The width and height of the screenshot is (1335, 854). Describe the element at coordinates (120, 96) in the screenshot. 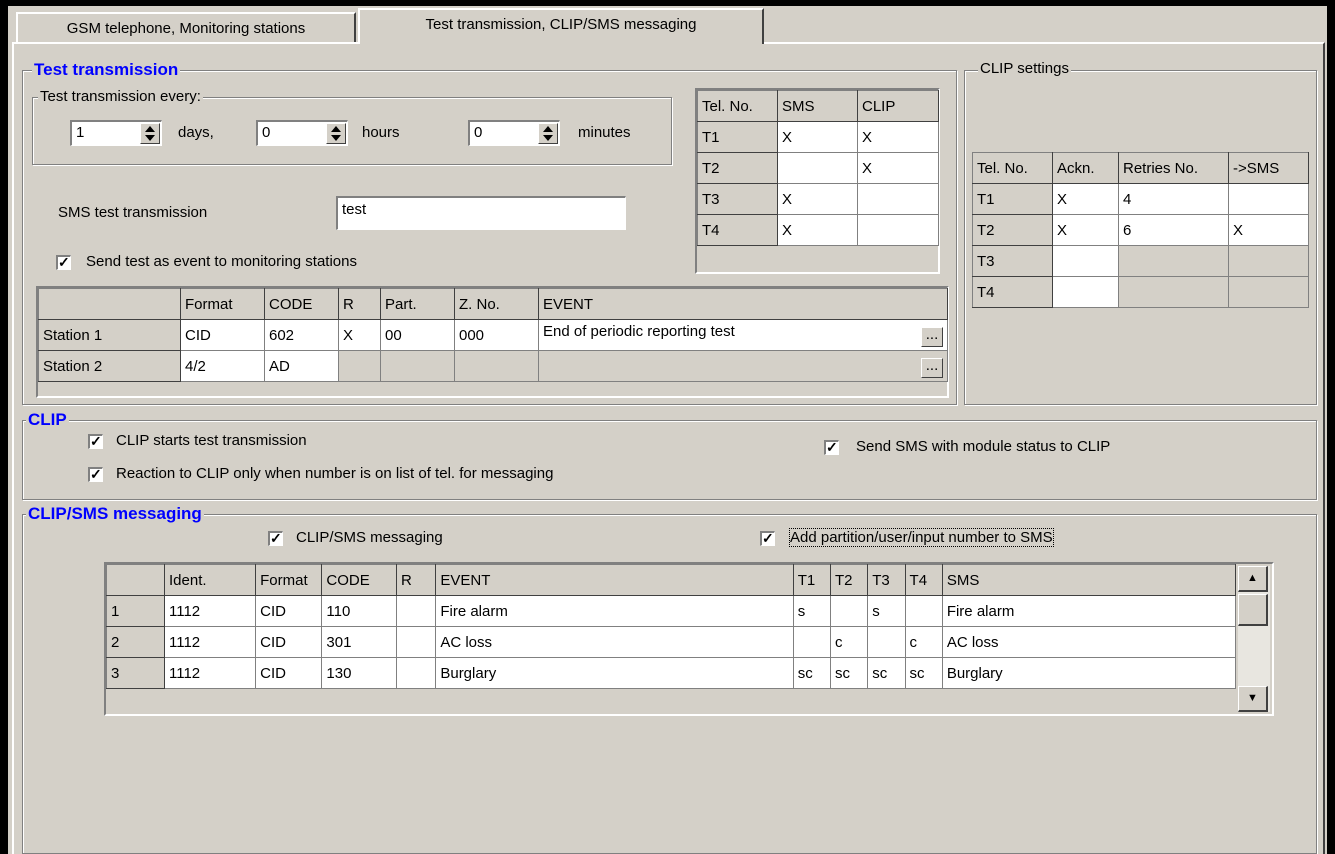

I see `test-every-label: Test transmission every:` at that location.